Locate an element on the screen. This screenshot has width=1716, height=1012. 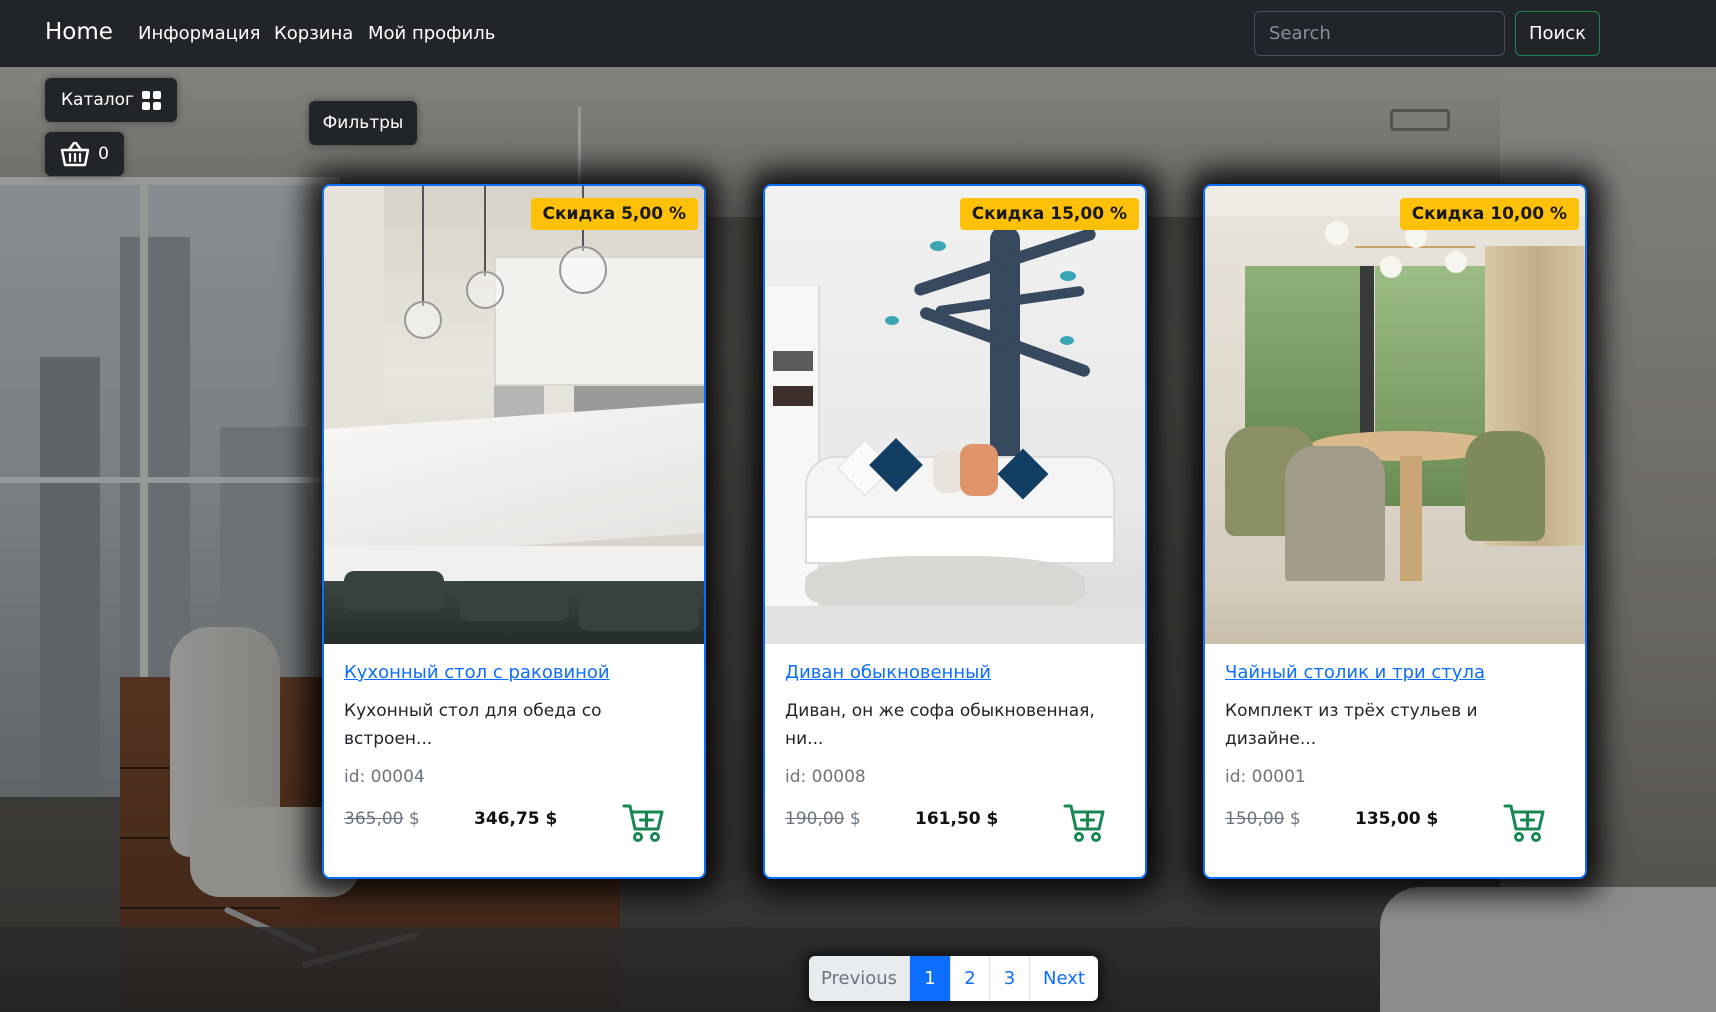
new-price: 346,75 $ is located at coordinates (516, 819).